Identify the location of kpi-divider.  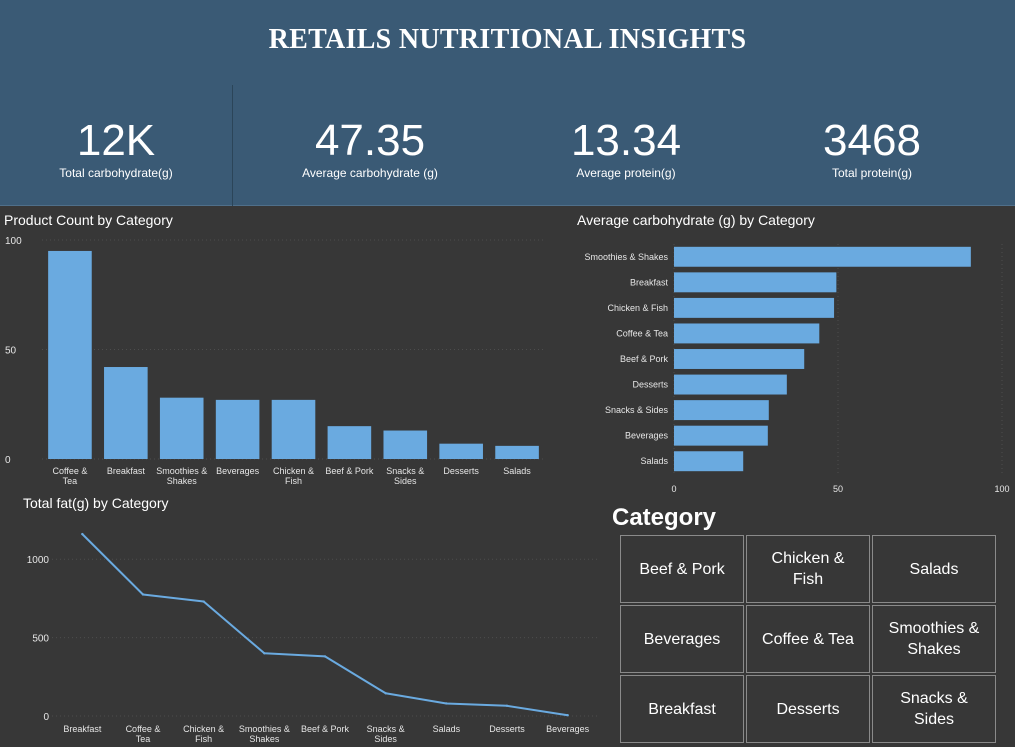
(232, 145).